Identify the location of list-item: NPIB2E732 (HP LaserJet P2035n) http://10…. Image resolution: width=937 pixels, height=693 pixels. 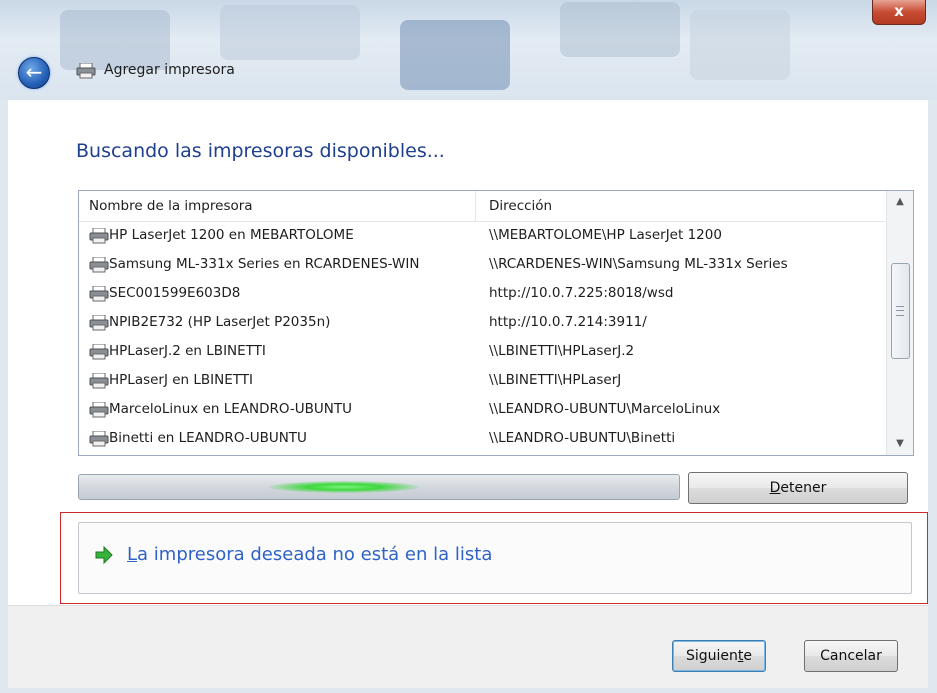
(482, 323).